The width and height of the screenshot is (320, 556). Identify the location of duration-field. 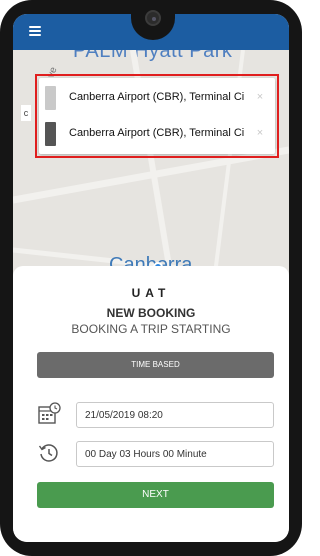
(175, 454).